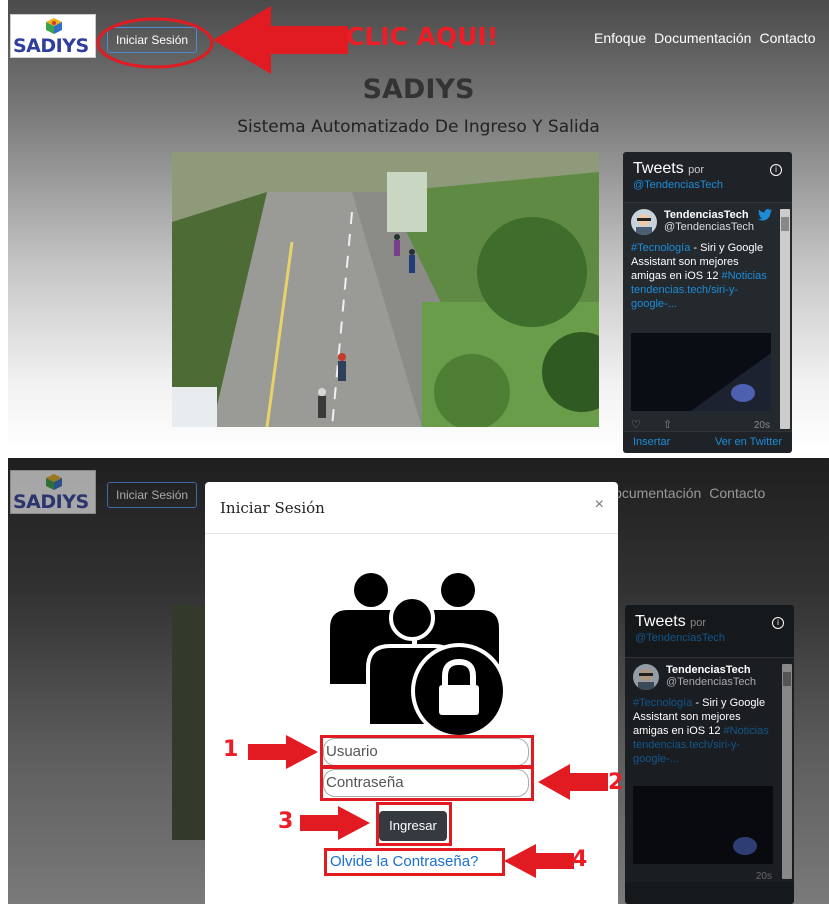 Image resolution: width=829 pixels, height=904 pixels. Describe the element at coordinates (411, 508) in the screenshot. I see `modal-header: Iniciar Sesión ×` at that location.